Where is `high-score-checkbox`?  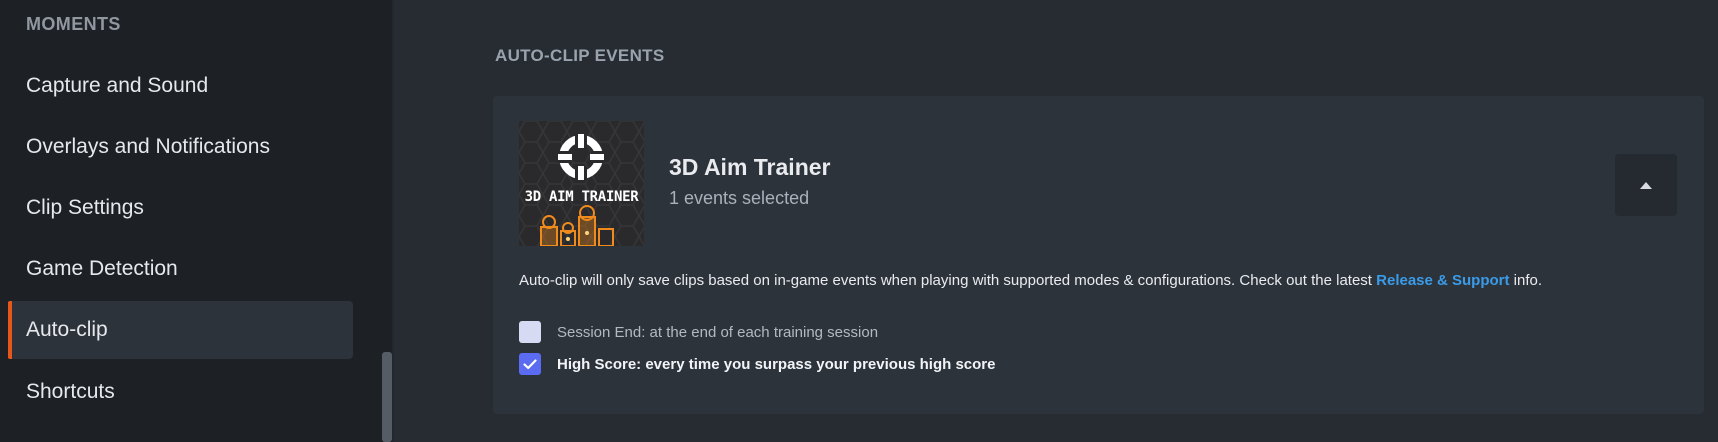 high-score-checkbox is located at coordinates (530, 364).